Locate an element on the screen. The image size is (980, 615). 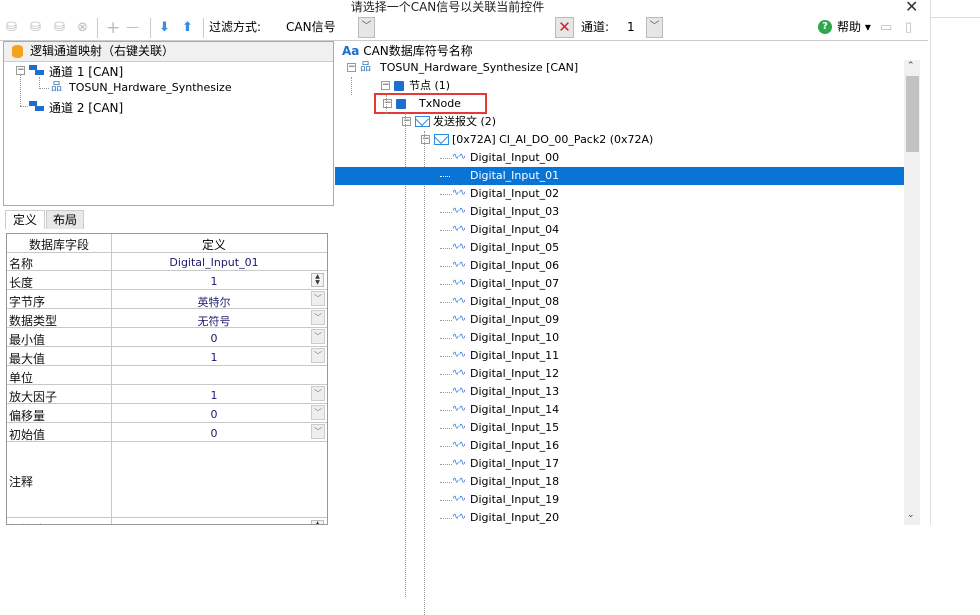
signal-item: ∿∿ Digital_Input_13 is located at coordinates (619, 392).